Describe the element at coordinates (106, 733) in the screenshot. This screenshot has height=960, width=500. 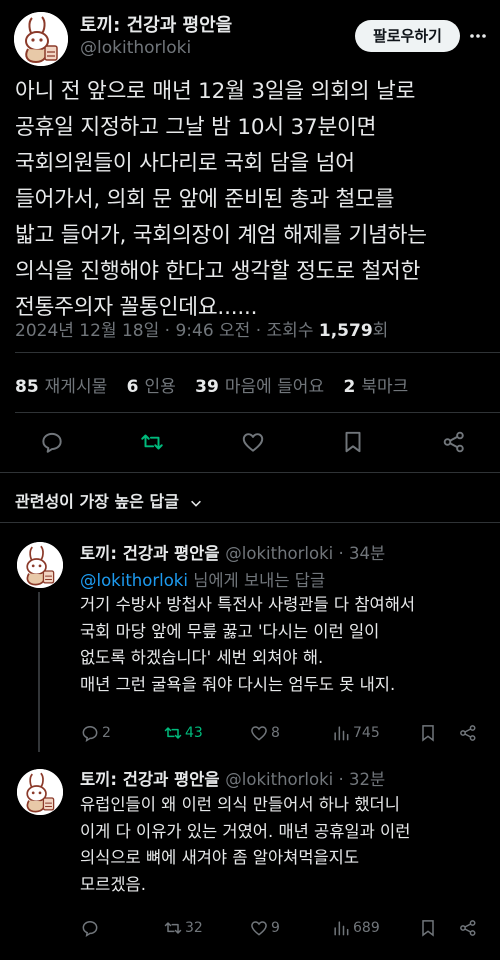
I see `reply-count: 2` at that location.